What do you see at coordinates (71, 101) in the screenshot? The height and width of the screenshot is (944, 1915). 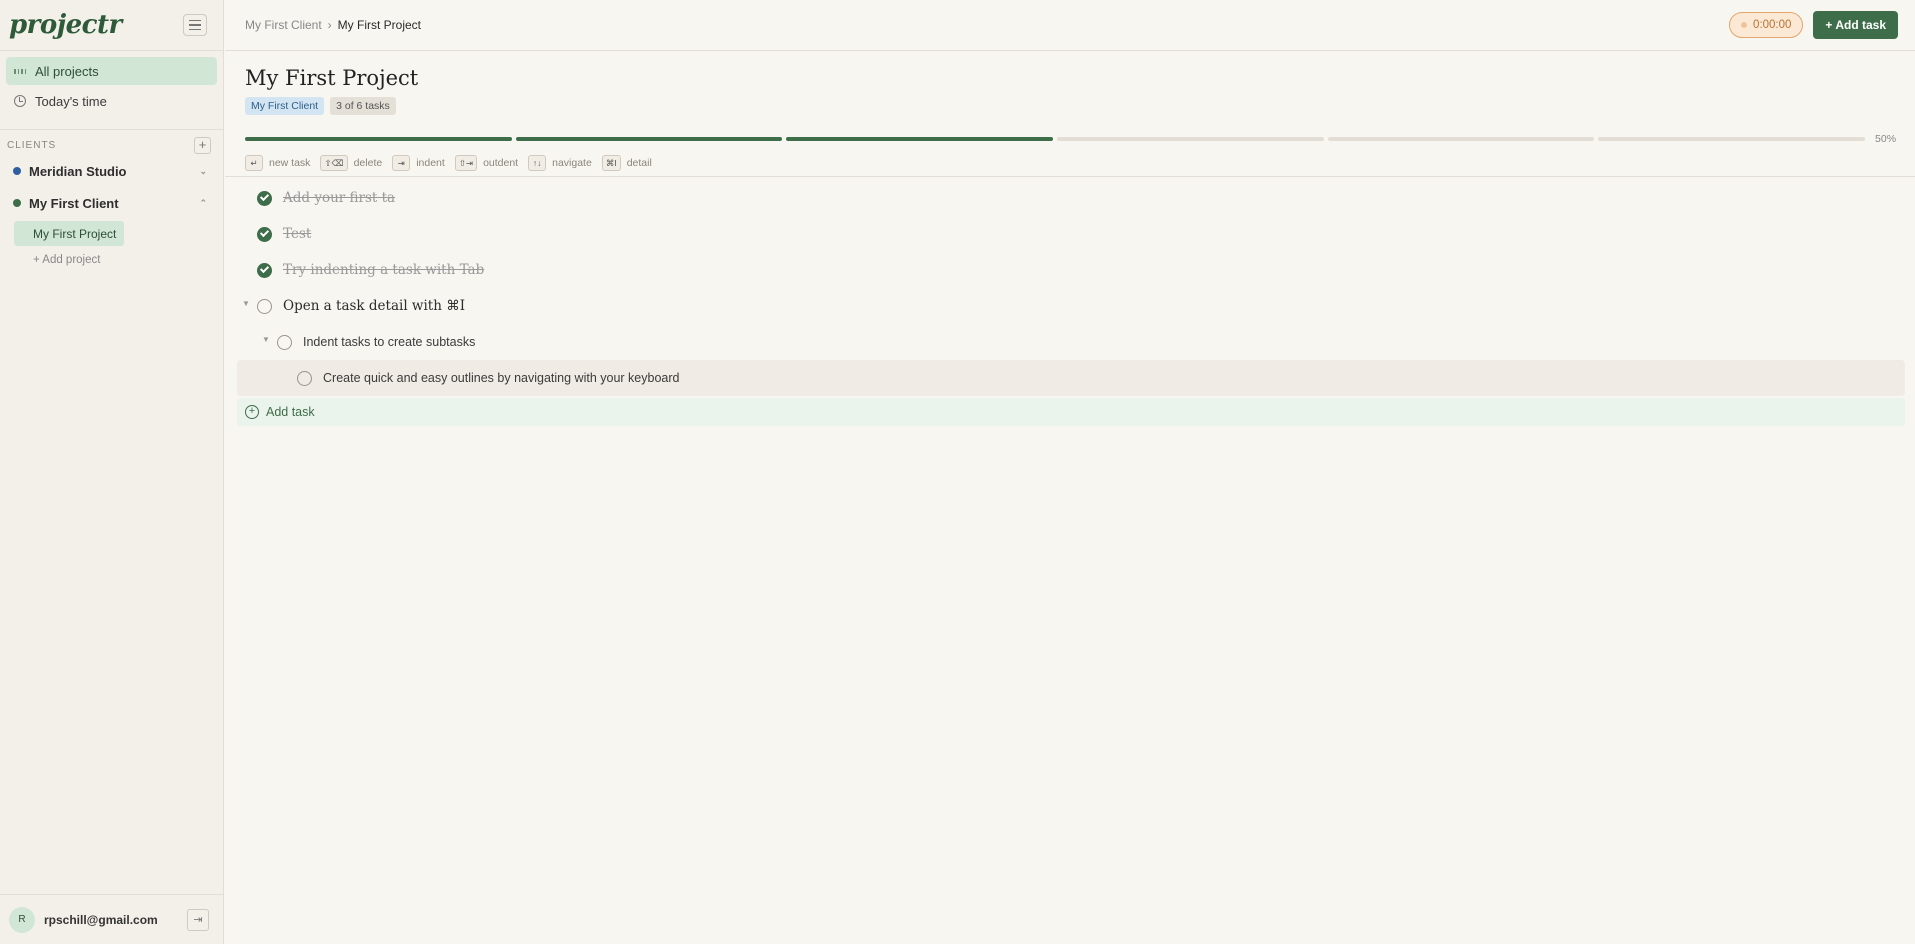 I see `sidebar-item-label: Today's time` at bounding box center [71, 101].